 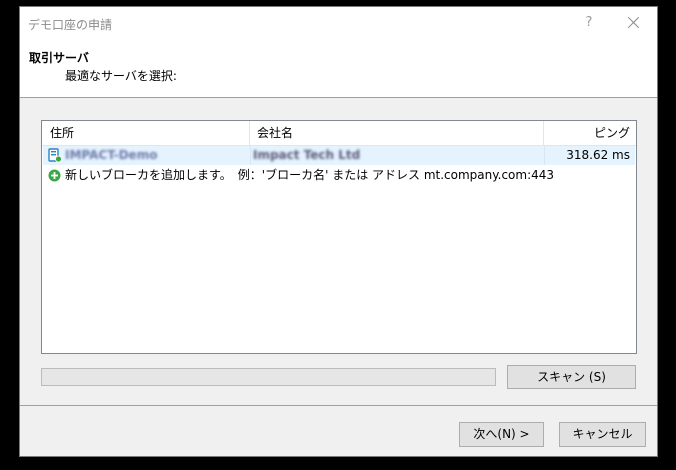 I want to click on server-row: IMPACT-Demo Impact Tech Ltd 318.62 ms, so click(x=339, y=155).